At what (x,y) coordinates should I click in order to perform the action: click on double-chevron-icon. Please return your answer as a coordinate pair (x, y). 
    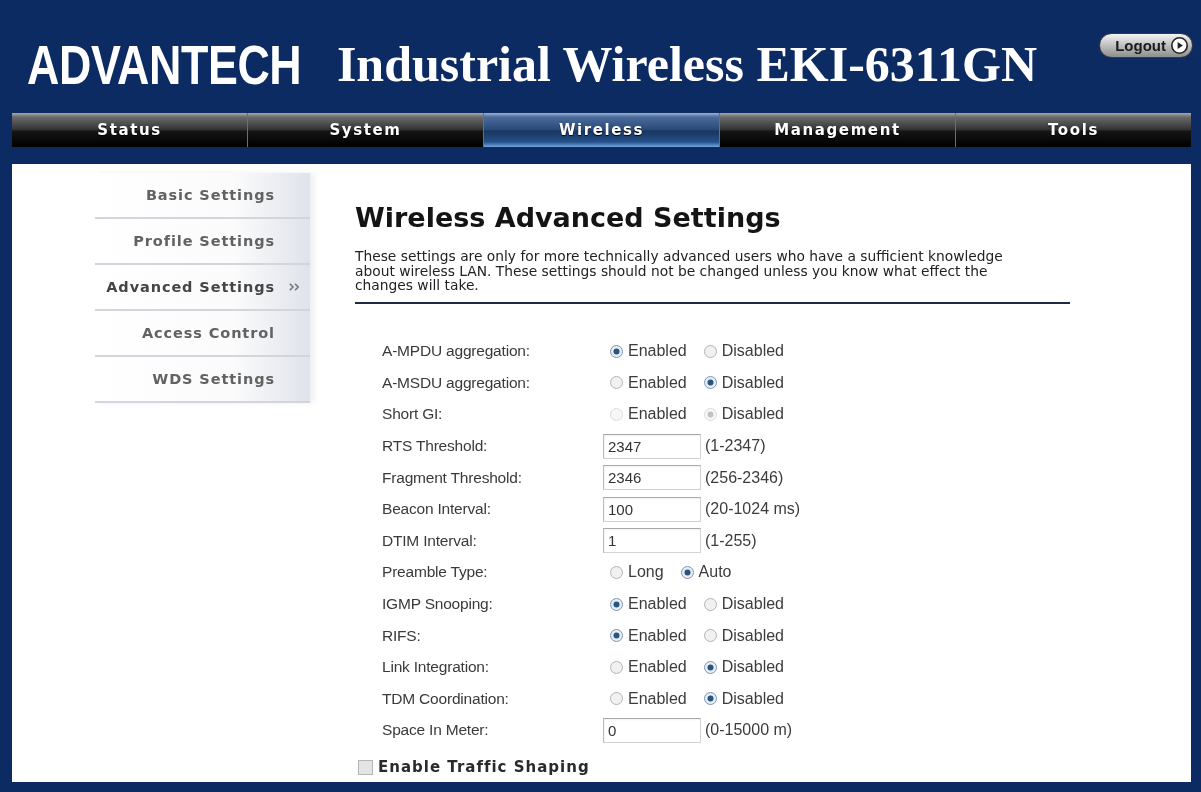
    Looking at the image, I should click on (294, 287).